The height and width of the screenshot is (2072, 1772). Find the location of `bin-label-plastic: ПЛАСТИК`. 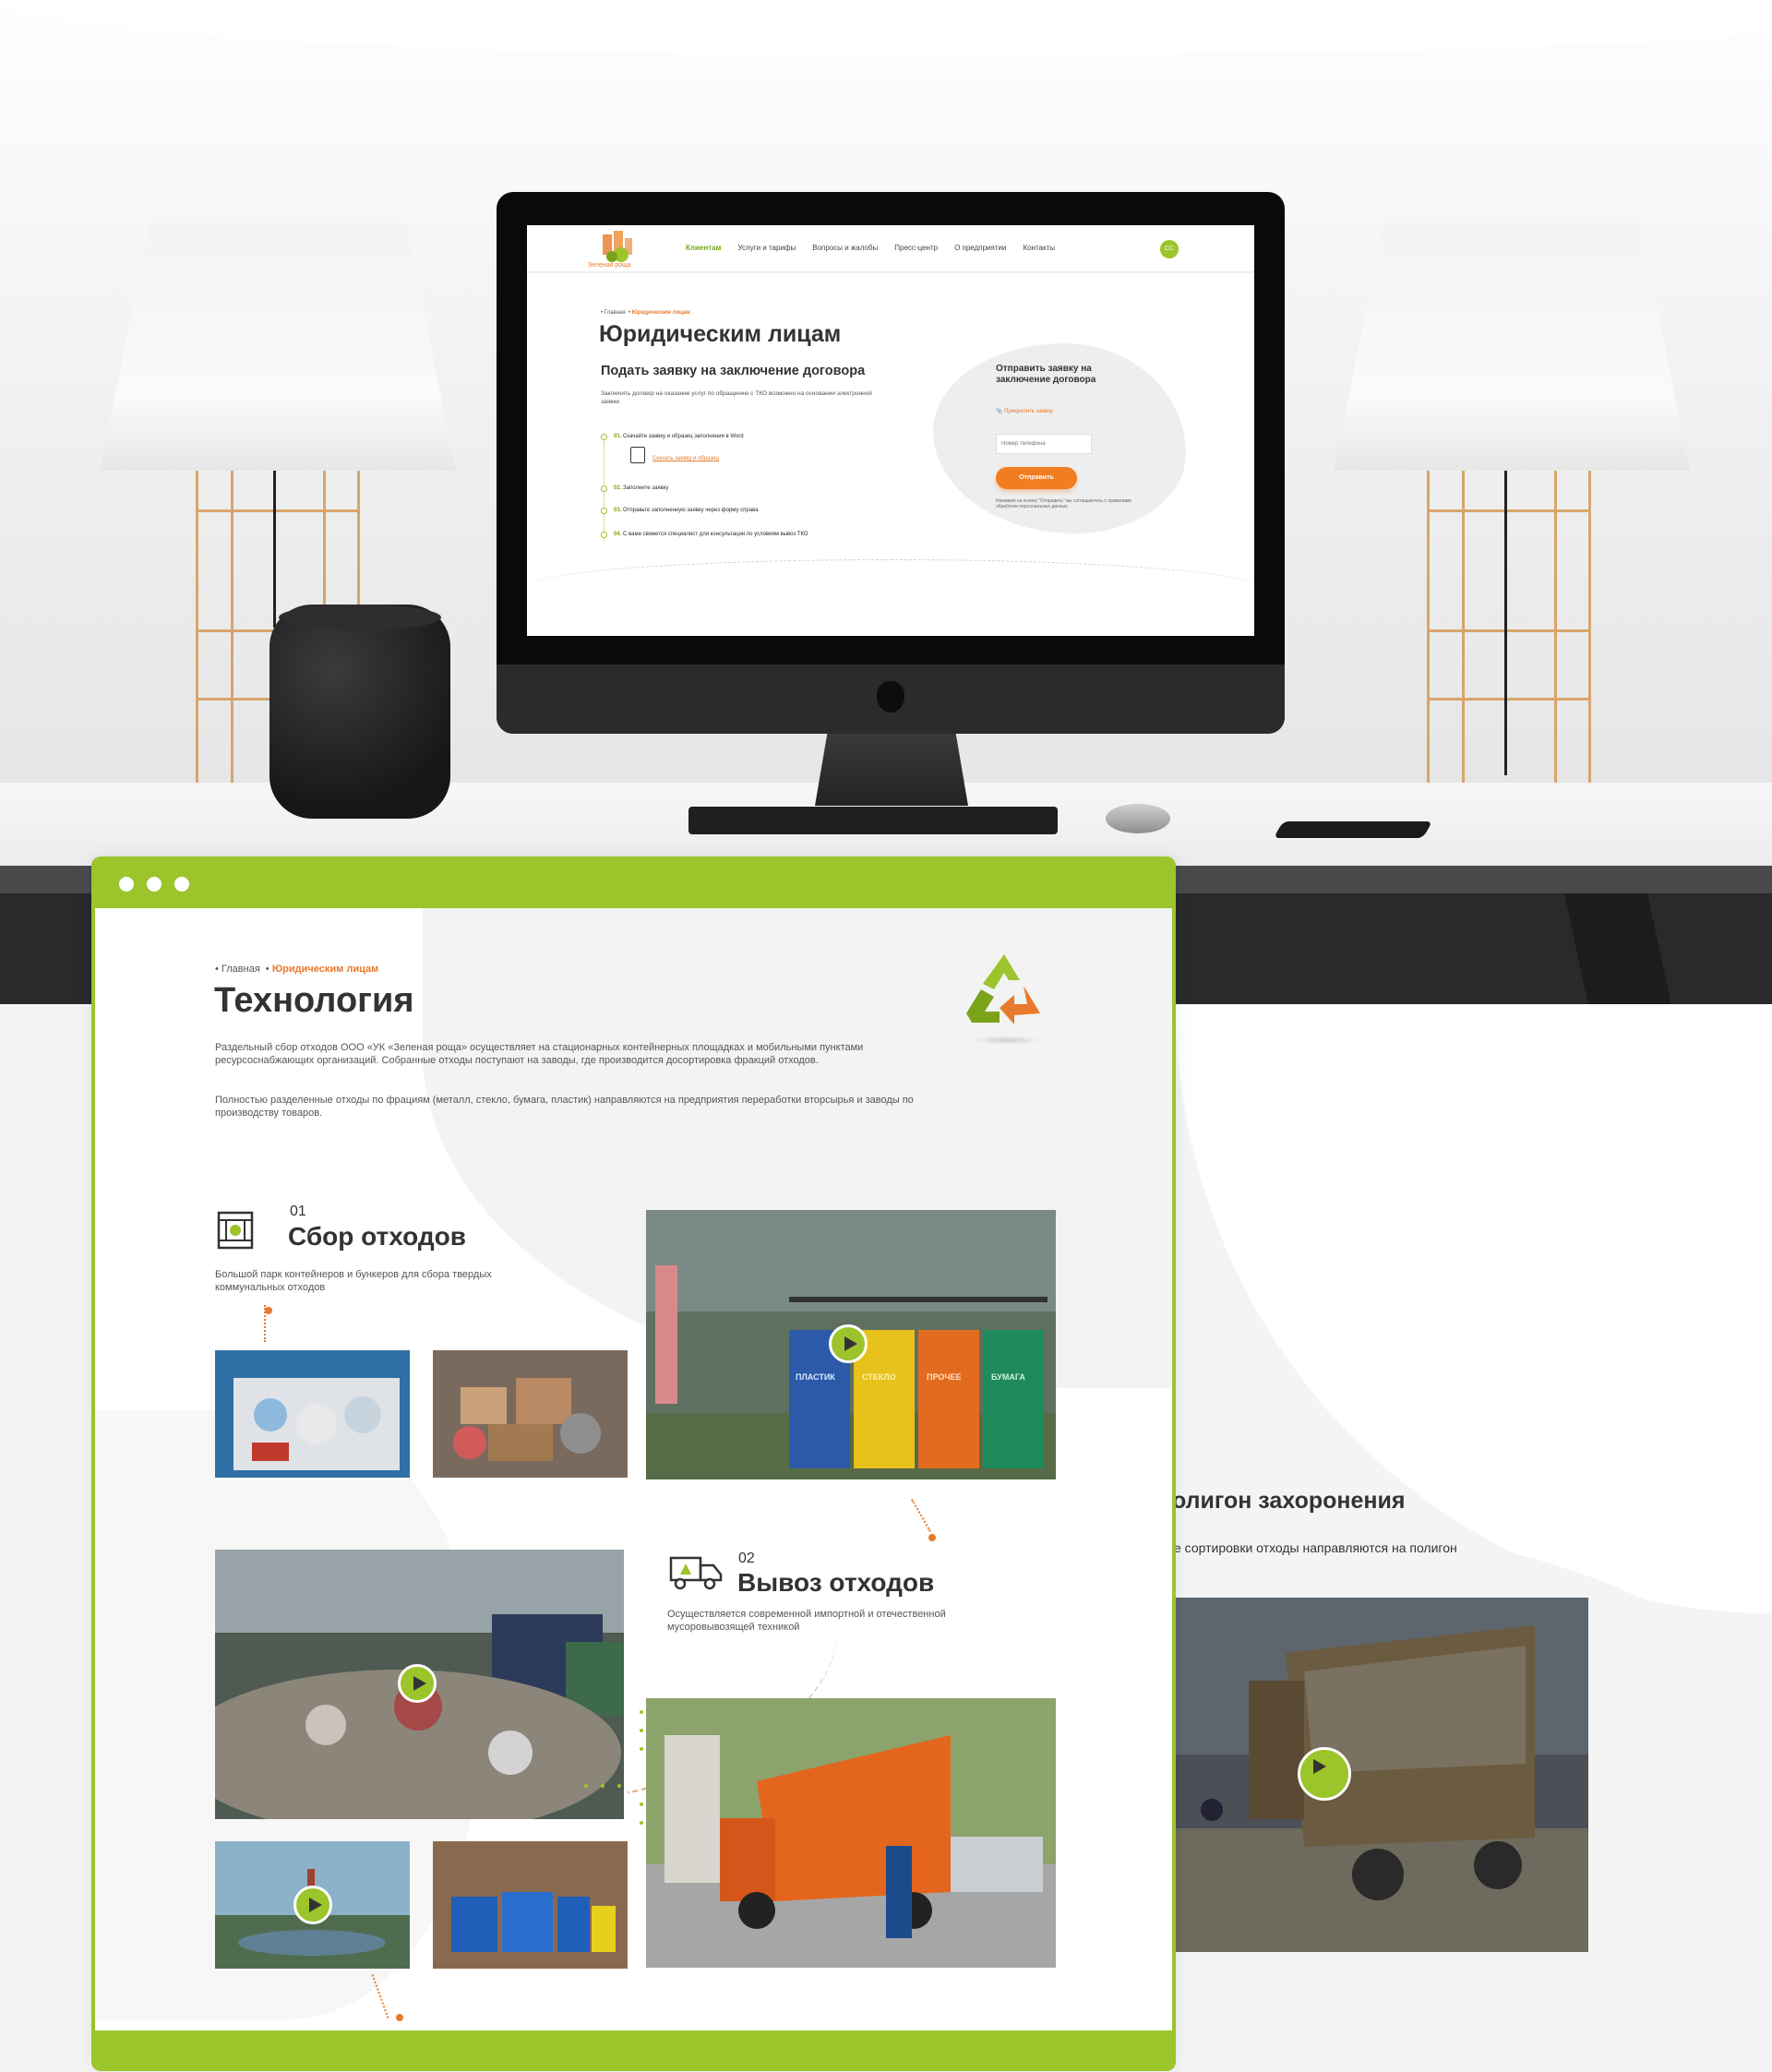

bin-label-plastic: ПЛАСТИК is located at coordinates (816, 1377).